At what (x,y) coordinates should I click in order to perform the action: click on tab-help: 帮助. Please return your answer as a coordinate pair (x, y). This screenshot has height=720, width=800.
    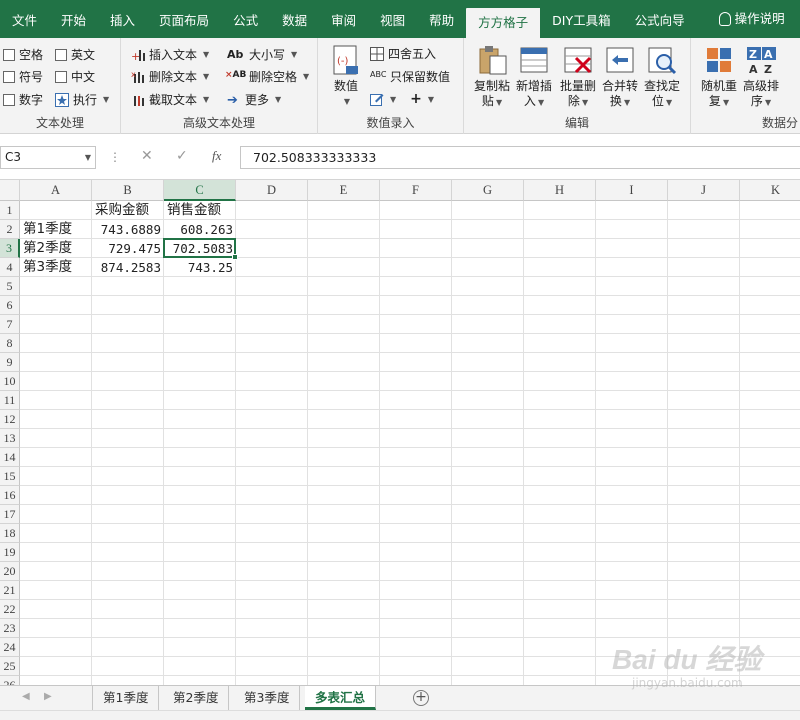
    Looking at the image, I should click on (441, 19).